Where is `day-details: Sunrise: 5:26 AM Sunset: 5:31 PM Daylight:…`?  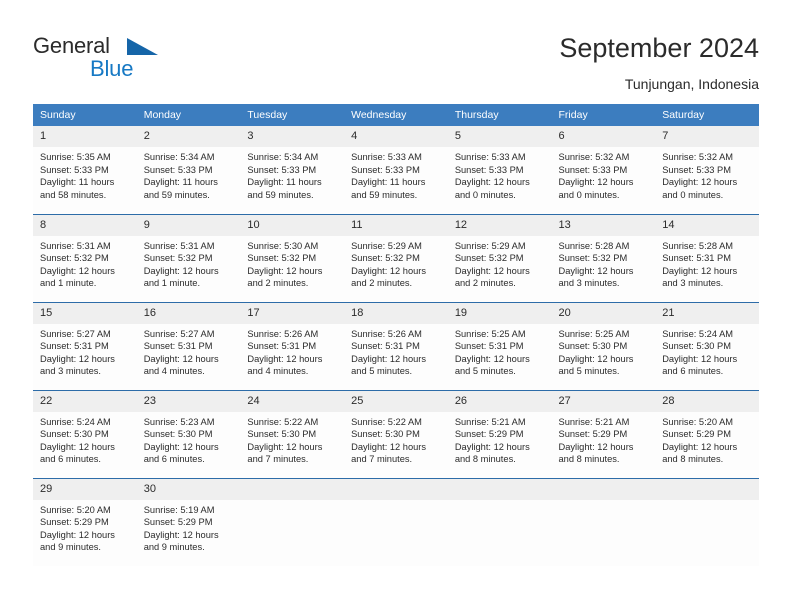 day-details: Sunrise: 5:26 AM Sunset: 5:31 PM Daylight:… is located at coordinates (396, 351).